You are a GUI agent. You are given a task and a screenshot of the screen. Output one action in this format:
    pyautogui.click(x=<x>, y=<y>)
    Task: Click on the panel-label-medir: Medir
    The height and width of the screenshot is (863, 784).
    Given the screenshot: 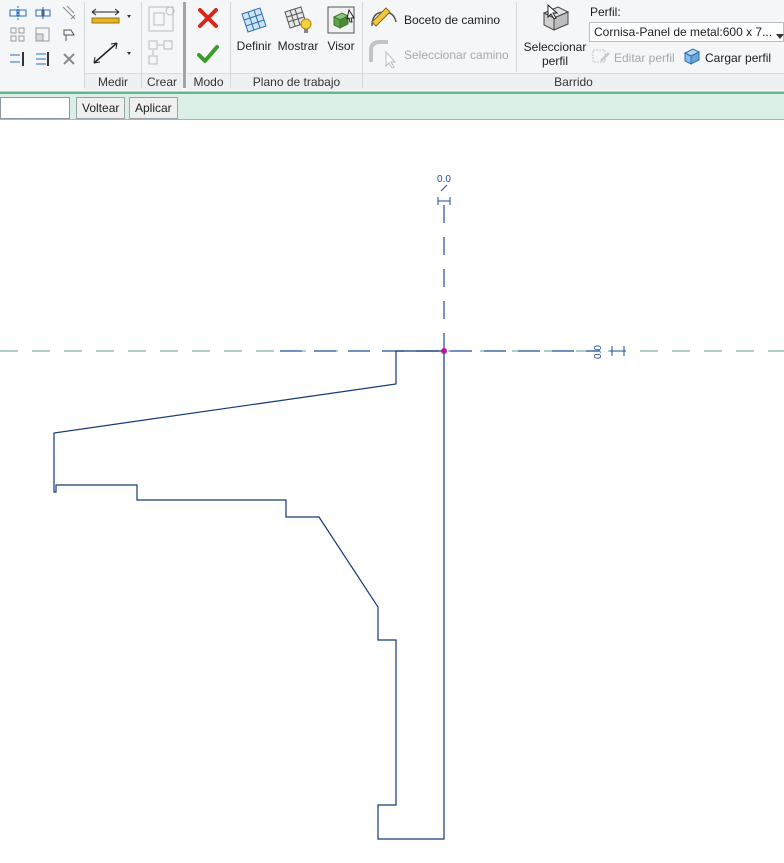 What is the action you would take?
    pyautogui.click(x=113, y=81)
    